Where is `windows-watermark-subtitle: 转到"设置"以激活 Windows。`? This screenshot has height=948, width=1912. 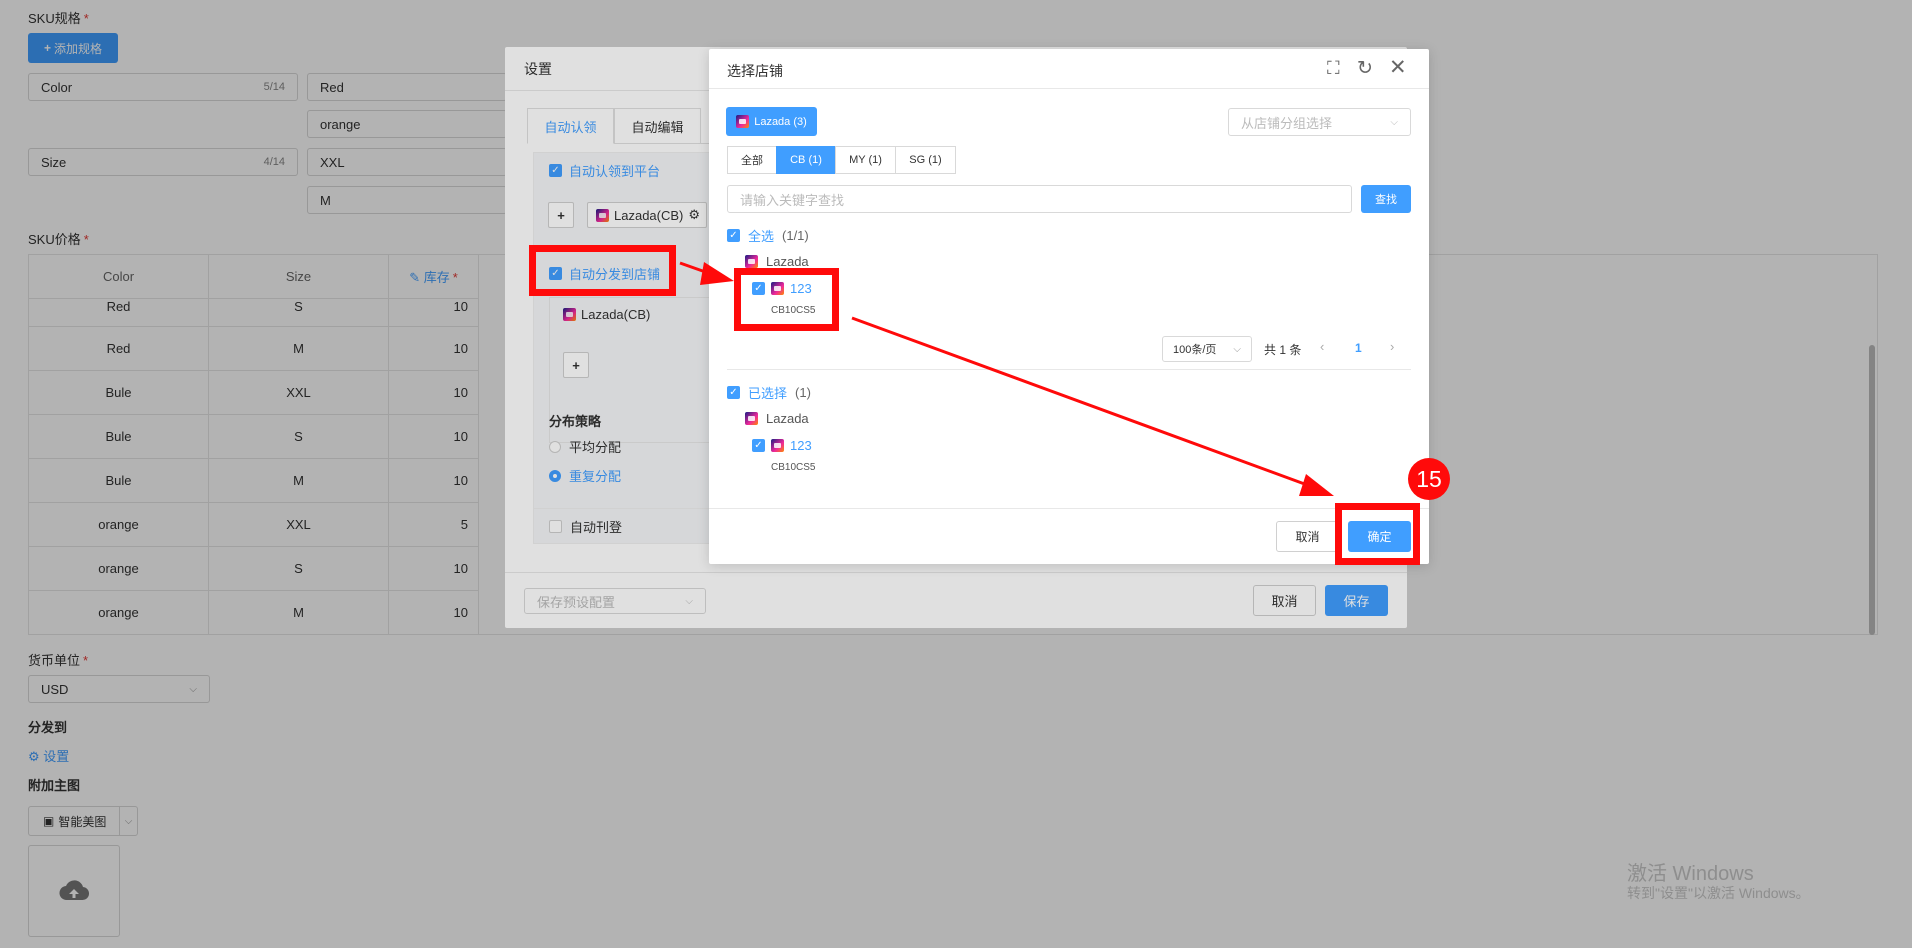
windows-watermark-subtitle: 转到"设置"以激活 Windows。 is located at coordinates (1718, 893).